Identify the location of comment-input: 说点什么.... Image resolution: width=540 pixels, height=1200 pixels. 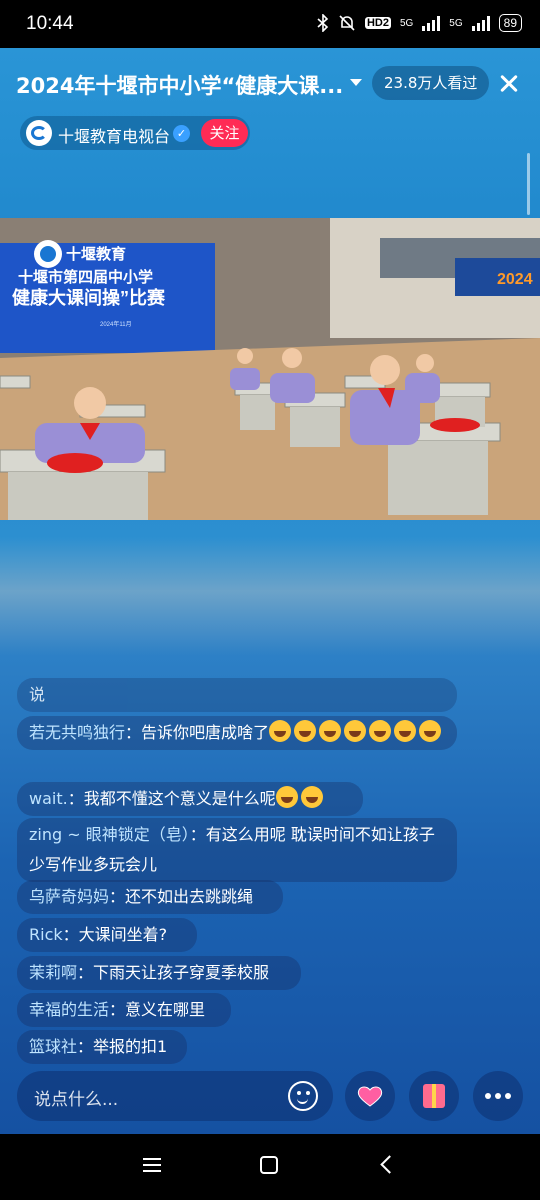
(175, 1096).